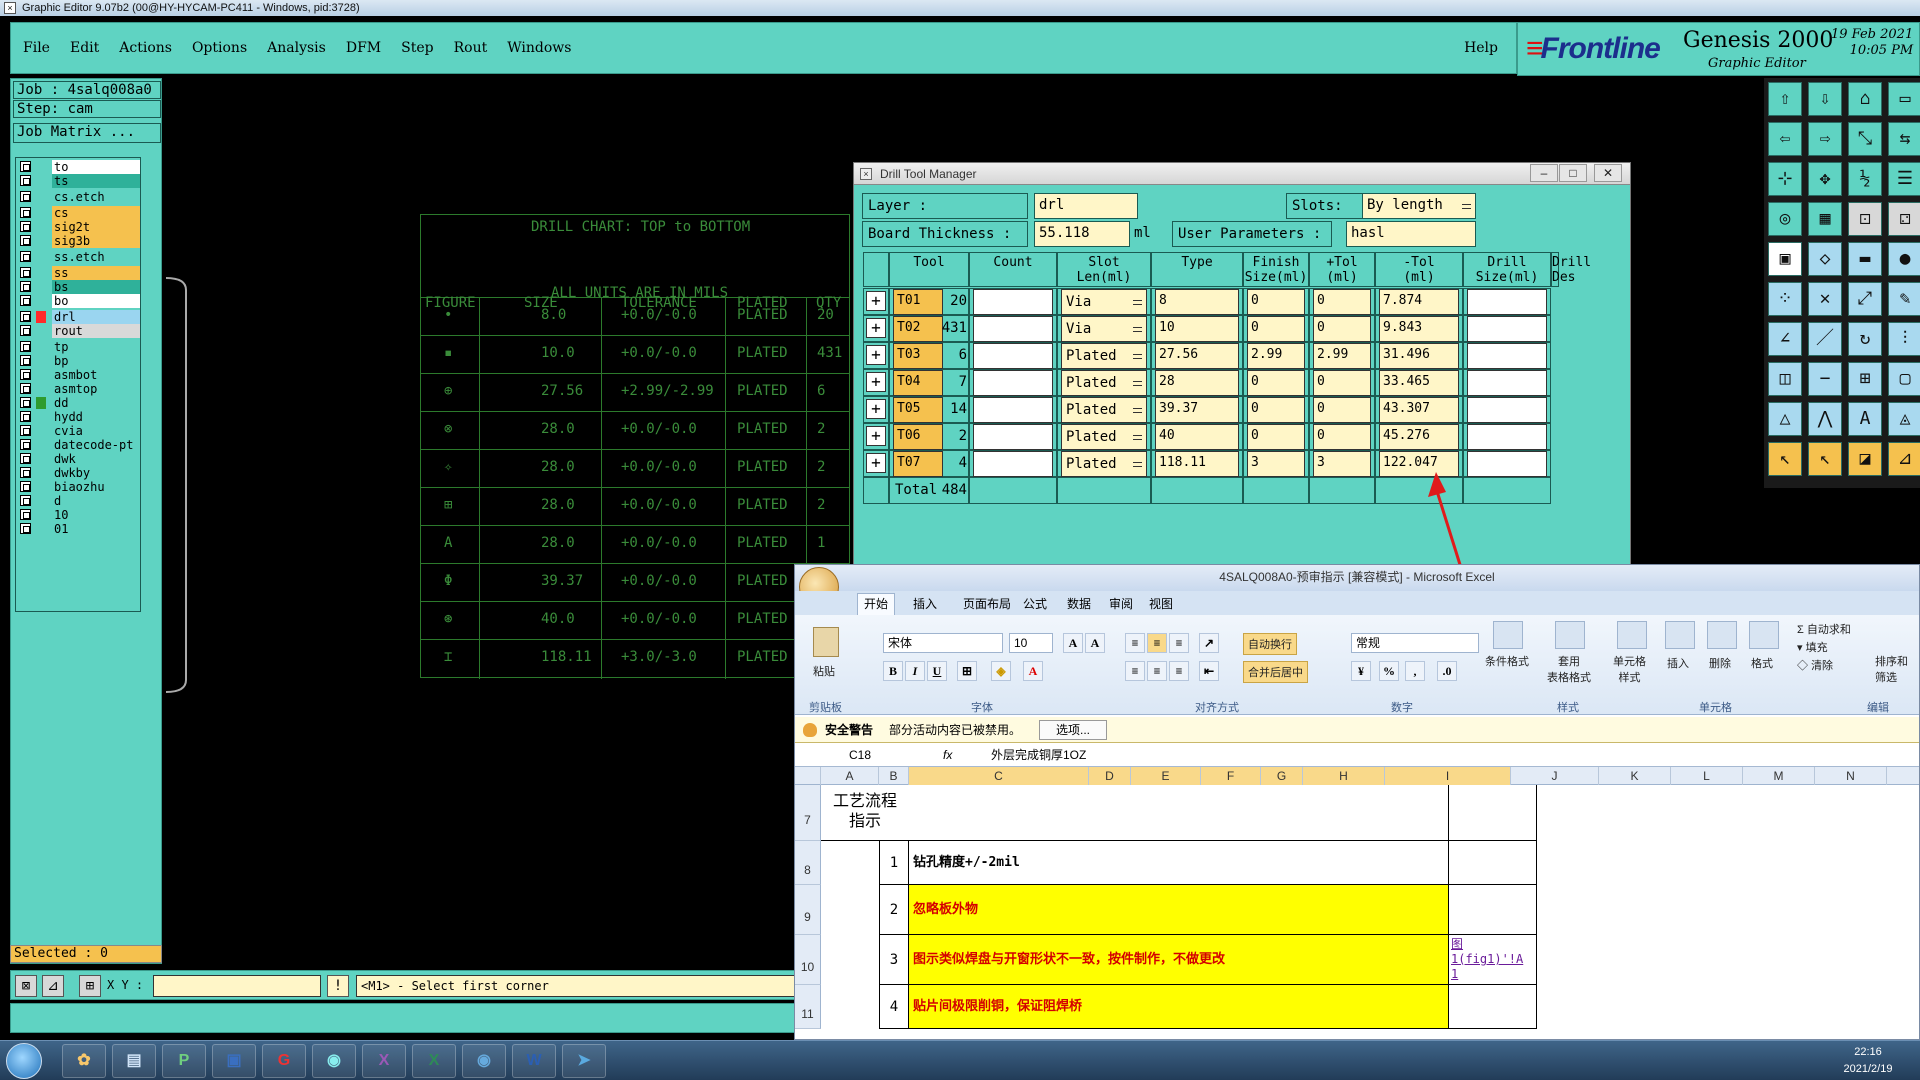 This screenshot has height=1080, width=1920. Describe the element at coordinates (219, 48) in the screenshot. I see `menu-options: Options` at that location.